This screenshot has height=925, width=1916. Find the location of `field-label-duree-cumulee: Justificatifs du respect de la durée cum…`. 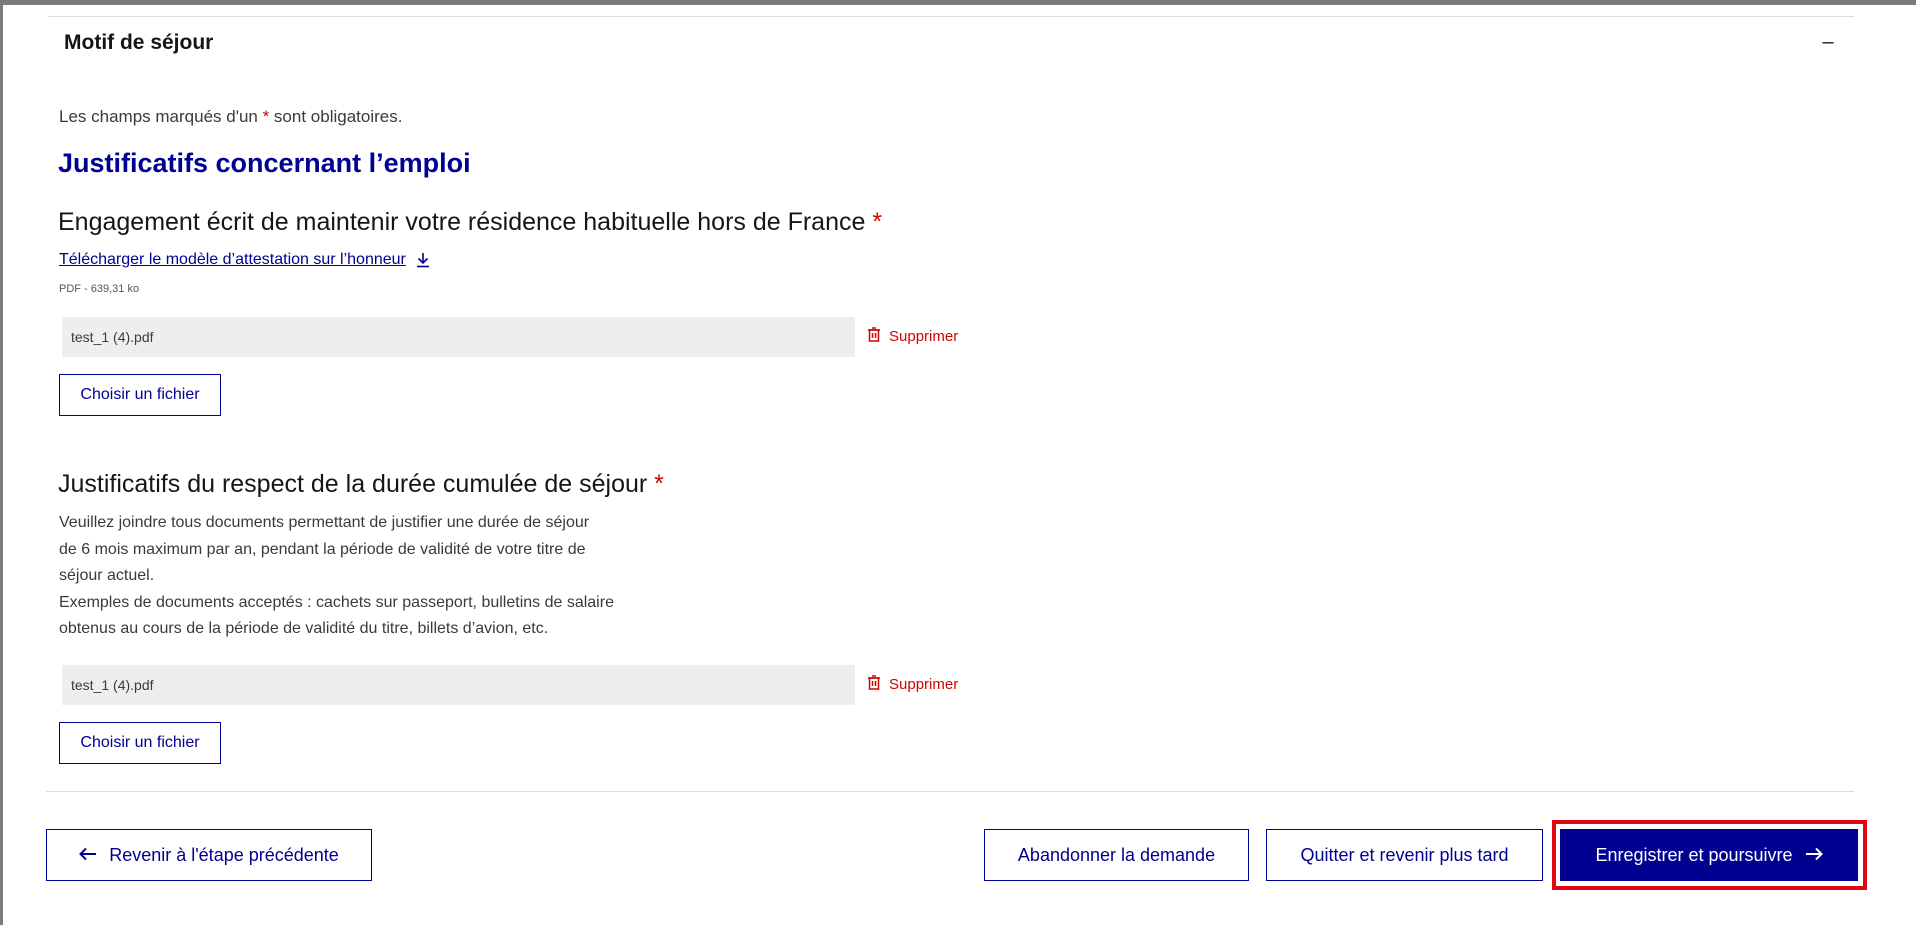

field-label-duree-cumulee: Justificatifs du respect de la durée cum… is located at coordinates (361, 484).